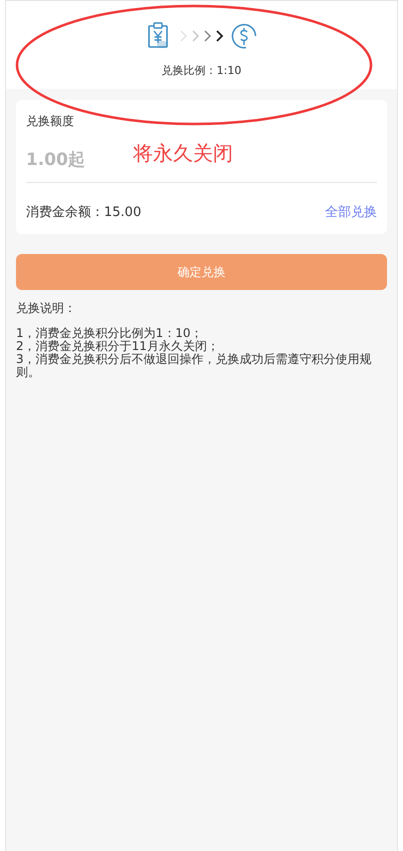 The width and height of the screenshot is (403, 851). Describe the element at coordinates (110, 333) in the screenshot. I see `note-item: 1，消费金兑换积分比例为1：10；` at that location.